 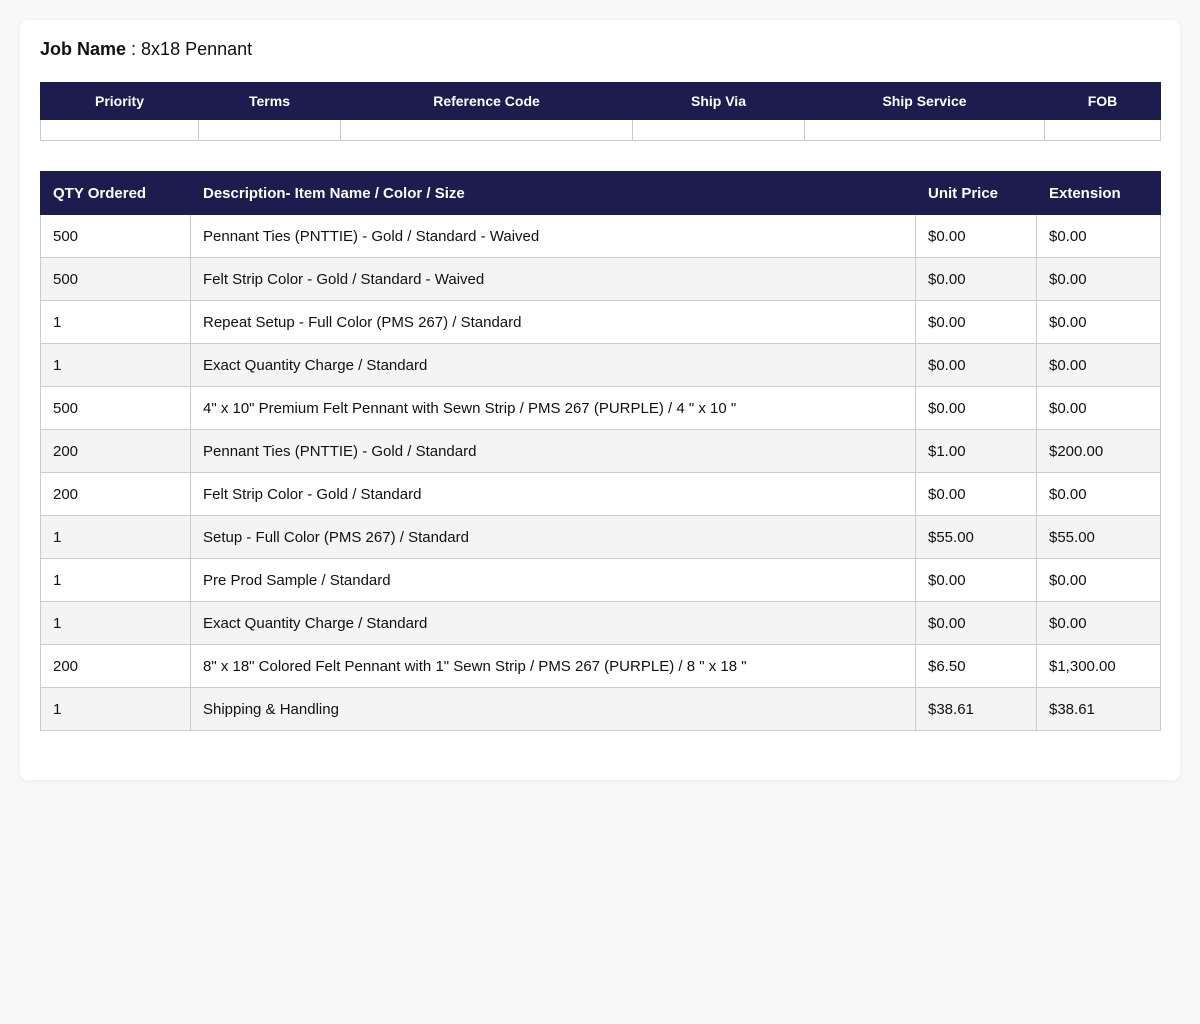 What do you see at coordinates (553, 580) in the screenshot?
I see `description-cell: Pre Prod Sample / Standard` at bounding box center [553, 580].